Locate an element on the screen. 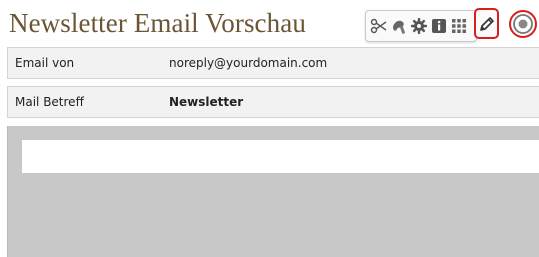 Image resolution: width=539 pixels, height=257 pixels. target-button is located at coordinates (523, 24).